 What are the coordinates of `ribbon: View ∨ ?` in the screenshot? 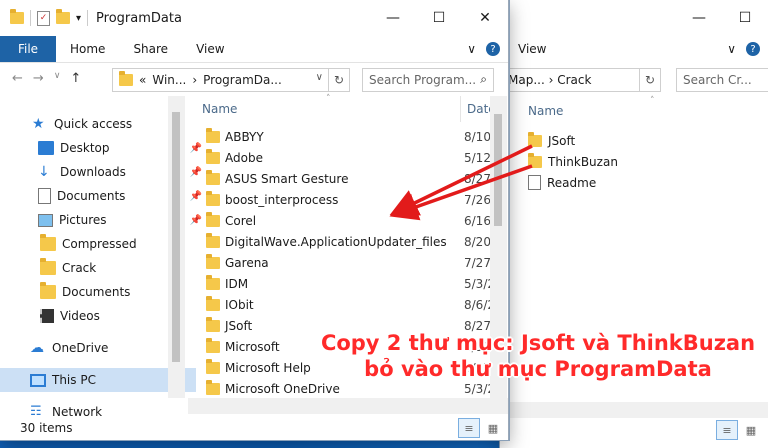 It's located at (634, 49).